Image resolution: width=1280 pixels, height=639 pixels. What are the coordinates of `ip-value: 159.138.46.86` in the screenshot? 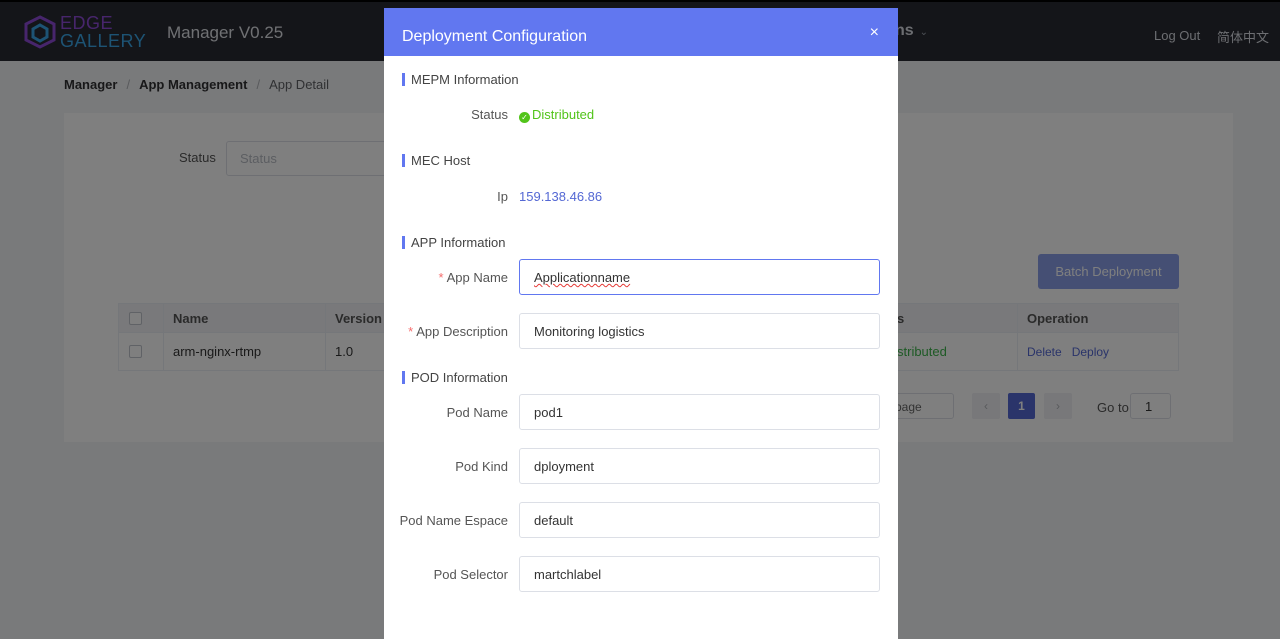 It's located at (561, 196).